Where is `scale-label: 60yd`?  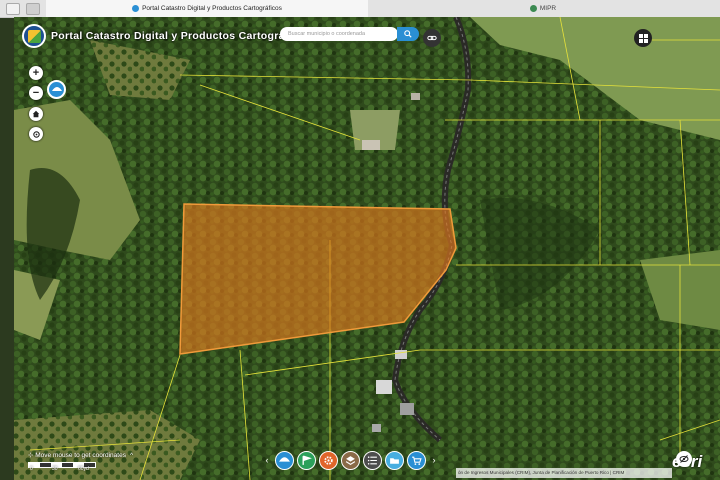 scale-label: 60yd is located at coordinates (83, 469).